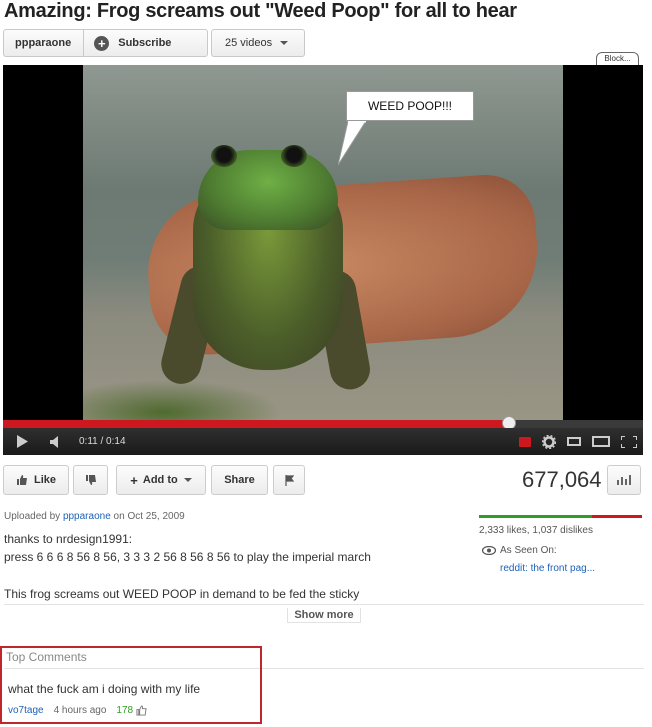  I want to click on show-more-button: Show more, so click(324, 614).